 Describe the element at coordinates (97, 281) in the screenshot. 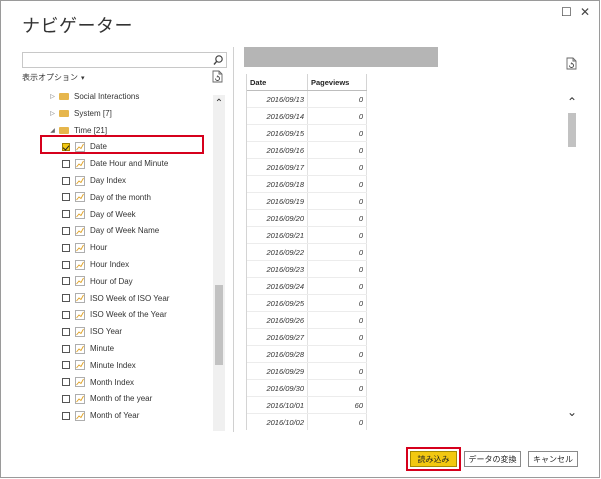

I see `tree-field: Hour of Day` at that location.